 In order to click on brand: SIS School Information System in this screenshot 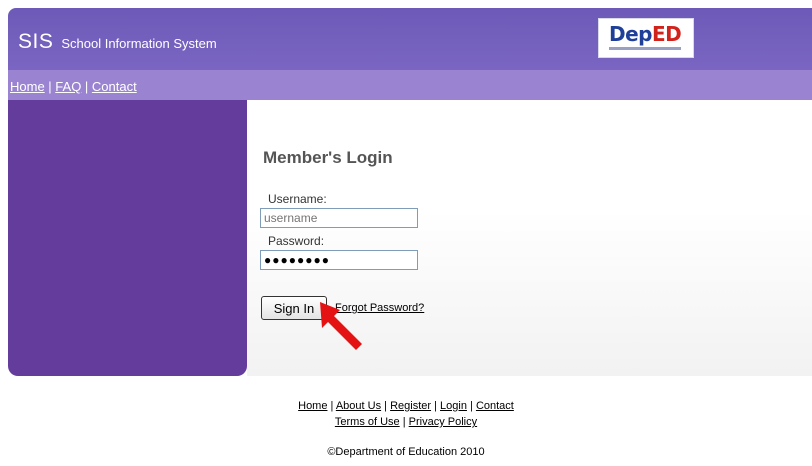, I will do `click(117, 42)`.